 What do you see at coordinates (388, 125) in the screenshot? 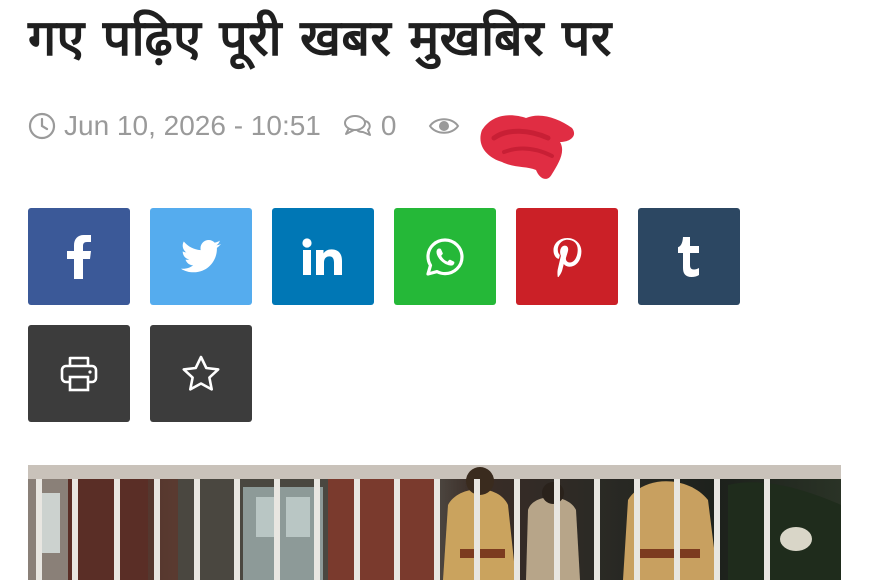
I see `comments-count: 0` at bounding box center [388, 125].